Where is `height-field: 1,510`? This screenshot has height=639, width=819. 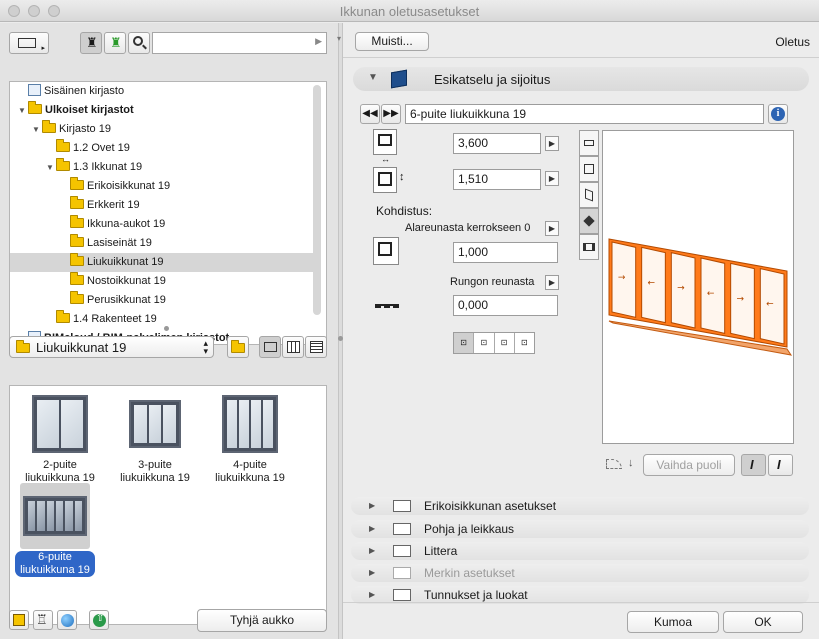 height-field: 1,510 is located at coordinates (497, 179).